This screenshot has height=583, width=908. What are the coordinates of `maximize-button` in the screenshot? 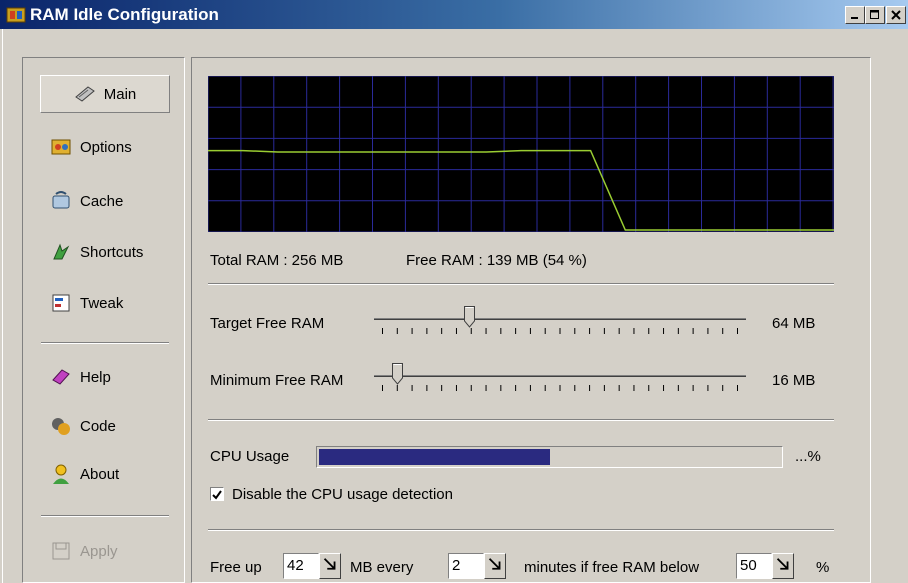 It's located at (875, 15).